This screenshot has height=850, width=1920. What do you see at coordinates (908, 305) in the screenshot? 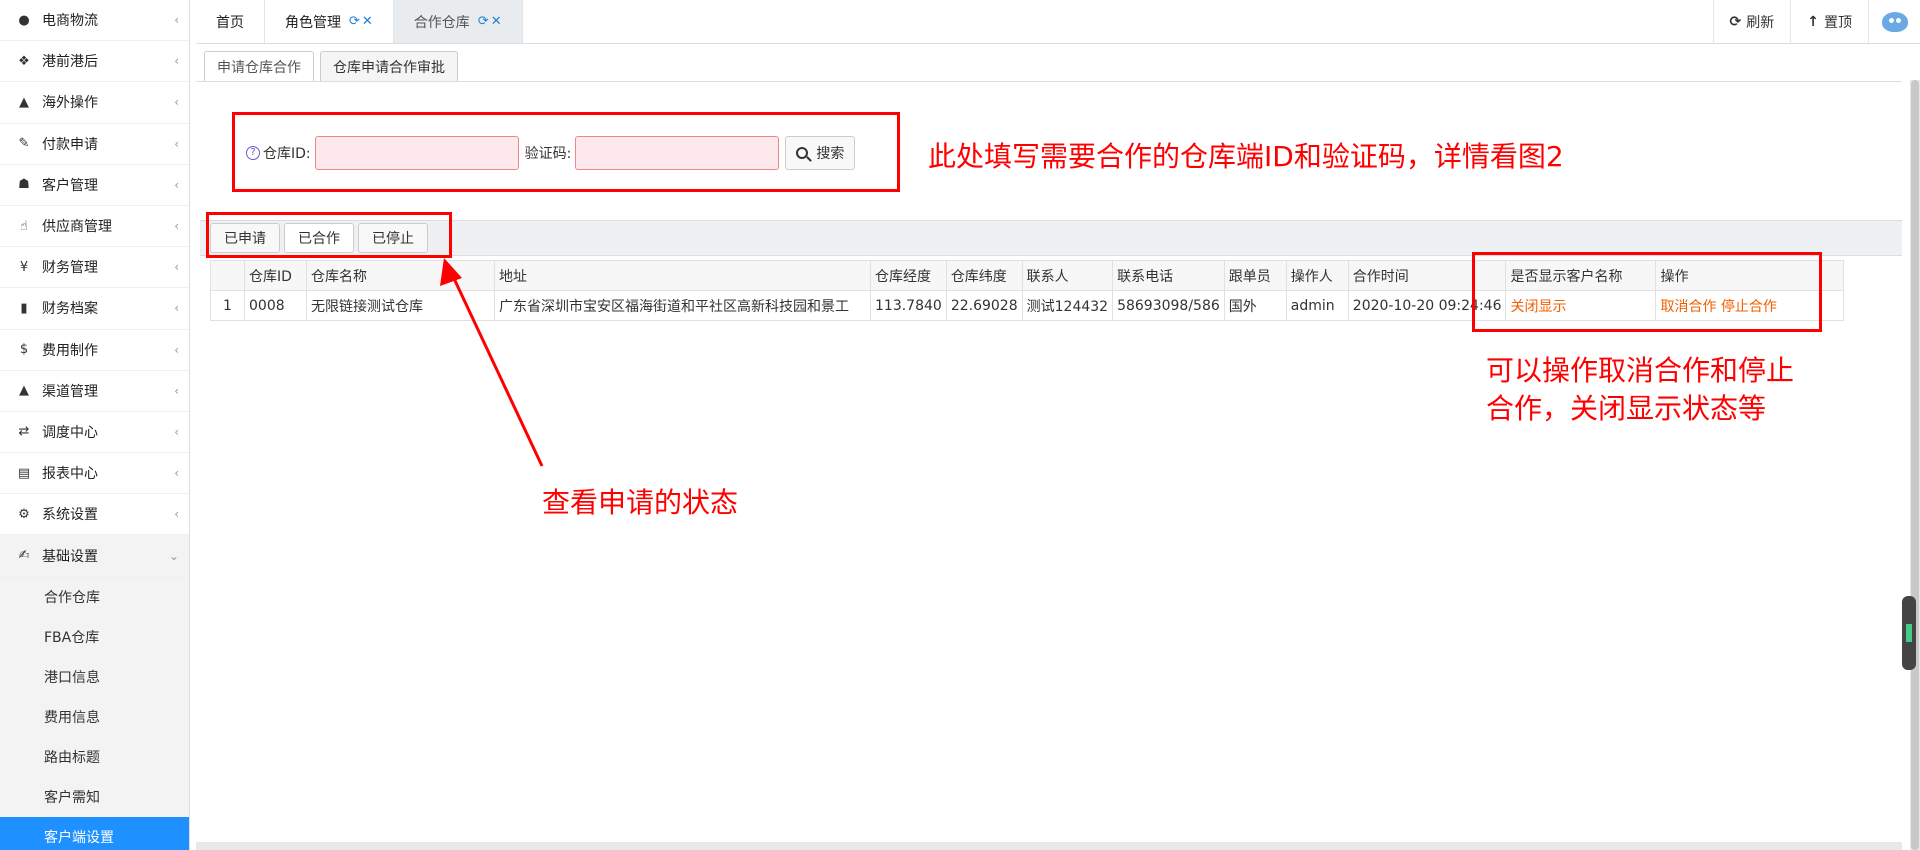
I see `cell-lng: 113.7840` at bounding box center [908, 305].